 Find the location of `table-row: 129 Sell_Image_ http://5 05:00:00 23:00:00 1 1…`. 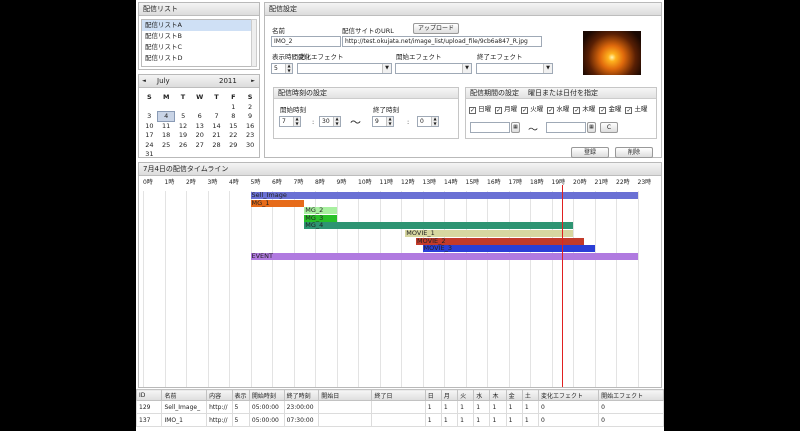

table-row: 129 Sell_Image_ http://5 05:00:00 23:00:00 1 1… is located at coordinates (400, 407).